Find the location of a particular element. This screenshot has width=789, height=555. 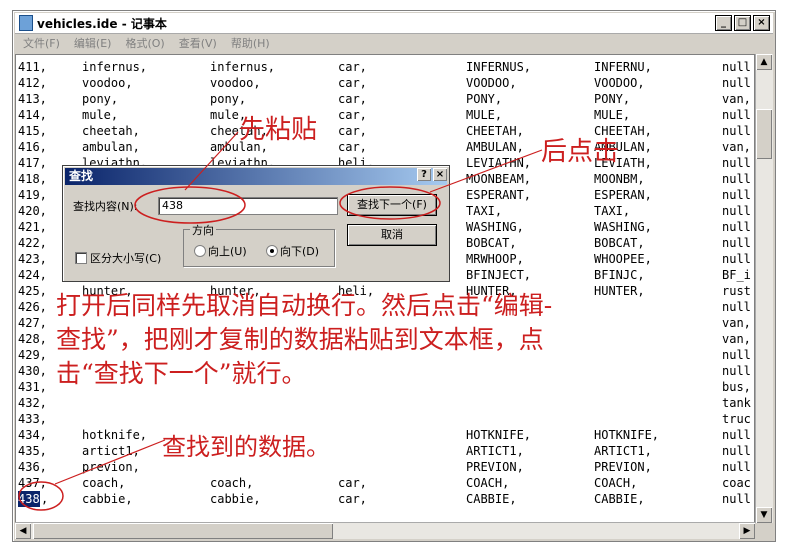

found-arrow is located at coordinates (110, 462).